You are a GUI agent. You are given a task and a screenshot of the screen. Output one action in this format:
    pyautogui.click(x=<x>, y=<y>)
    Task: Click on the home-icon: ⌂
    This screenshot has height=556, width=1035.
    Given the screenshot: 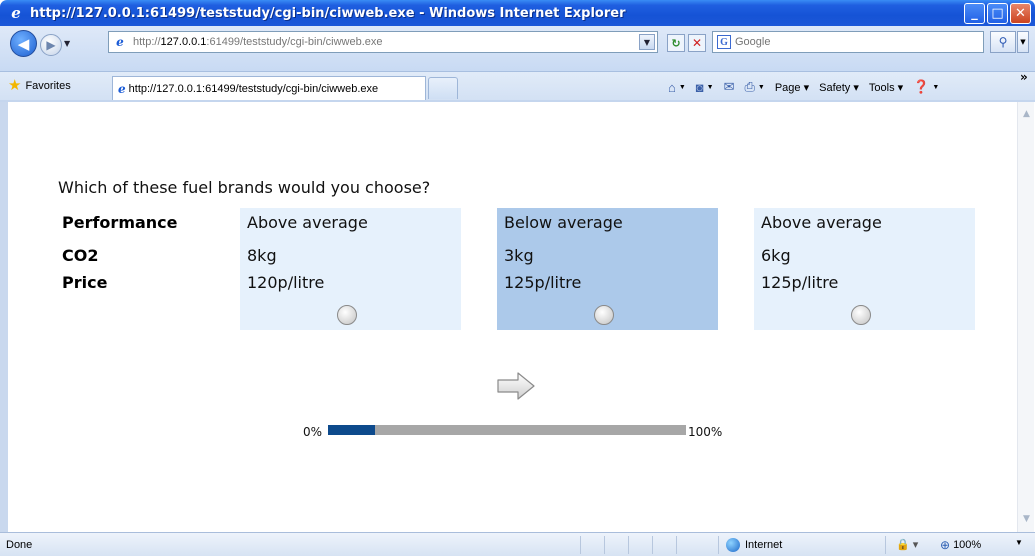 What is the action you would take?
    pyautogui.click(x=672, y=87)
    